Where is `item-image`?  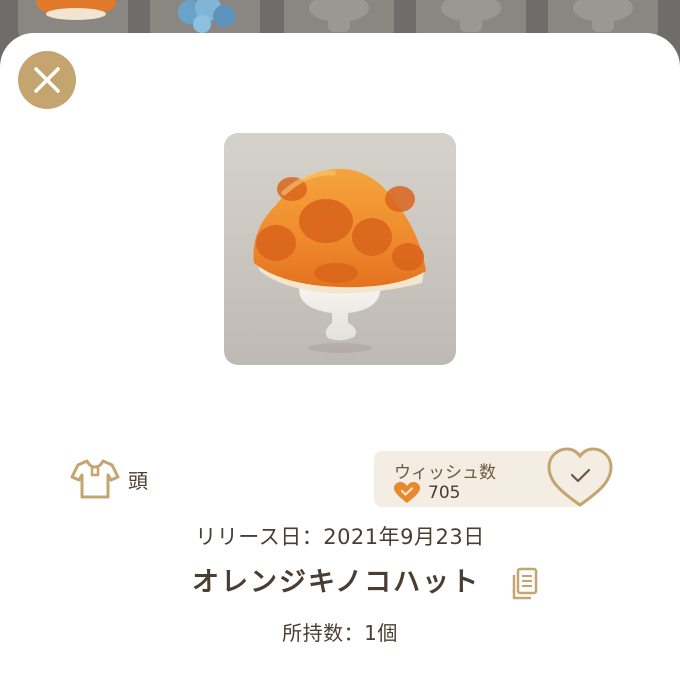
item-image is located at coordinates (340, 249).